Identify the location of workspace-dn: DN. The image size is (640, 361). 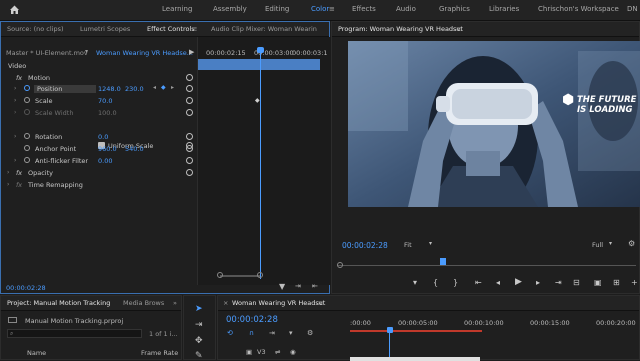
(632, 9).